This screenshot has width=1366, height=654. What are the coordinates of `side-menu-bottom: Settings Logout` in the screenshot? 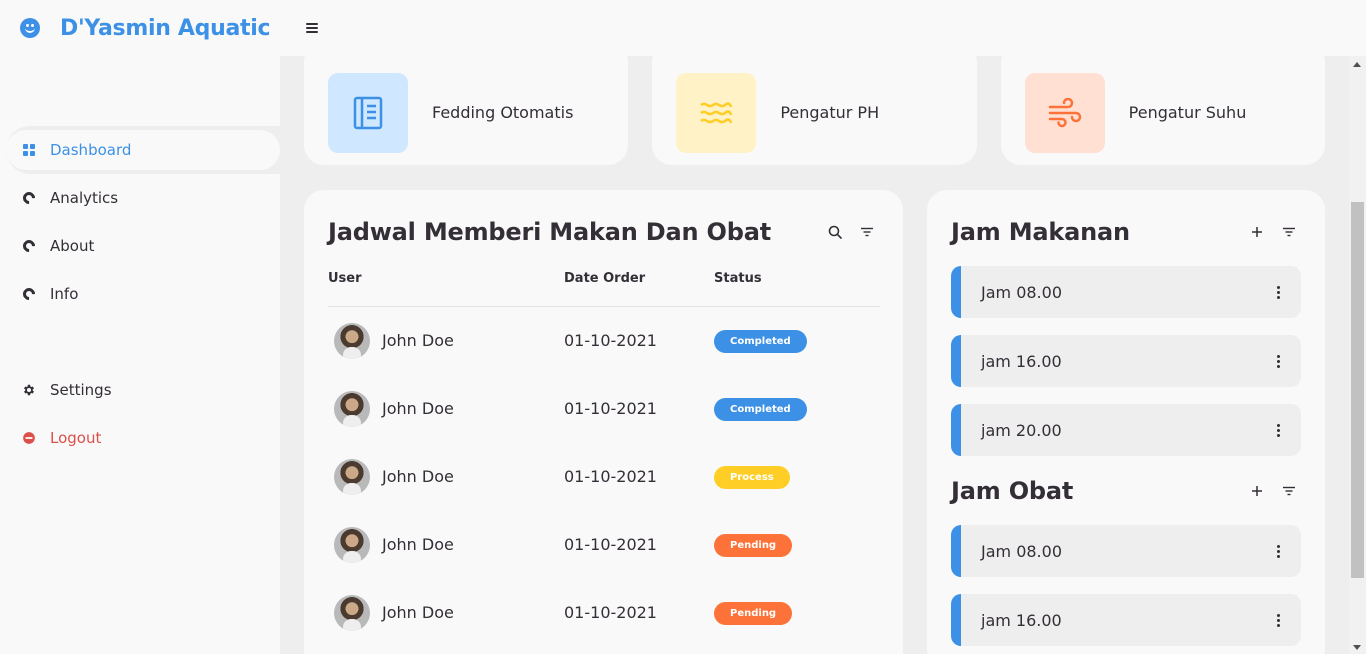 It's located at (140, 414).